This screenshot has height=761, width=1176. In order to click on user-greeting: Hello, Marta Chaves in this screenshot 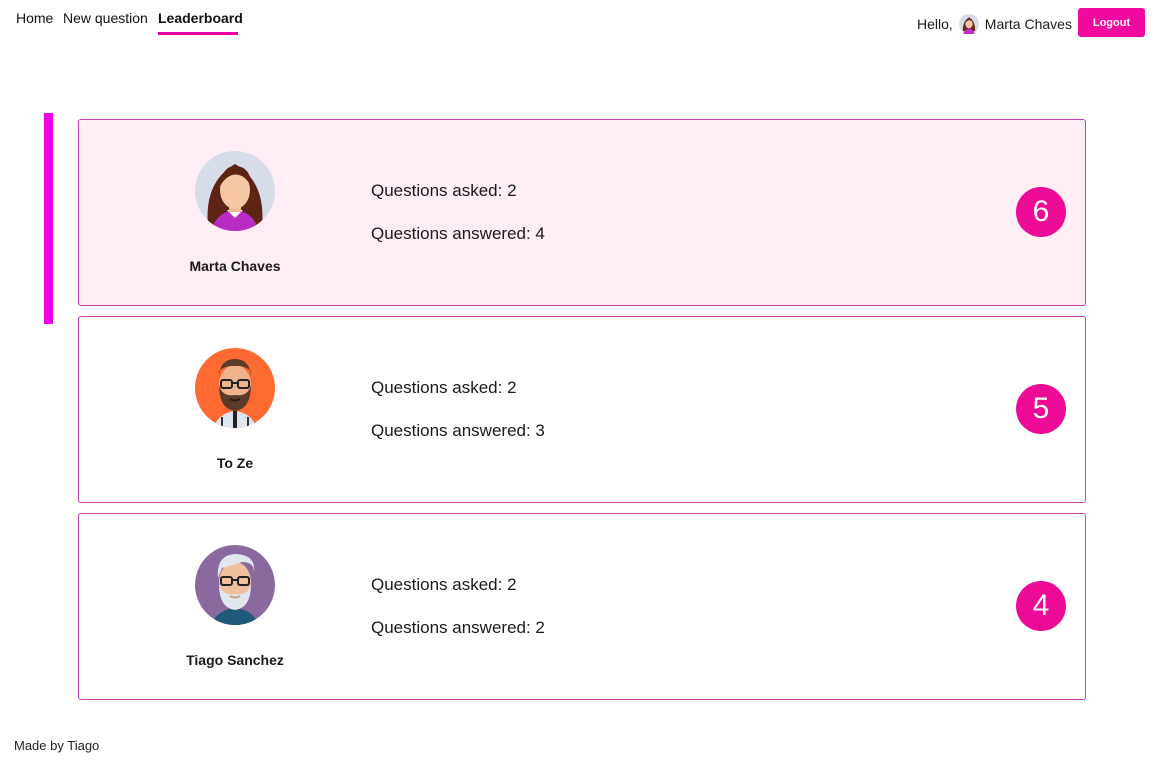, I will do `click(994, 24)`.